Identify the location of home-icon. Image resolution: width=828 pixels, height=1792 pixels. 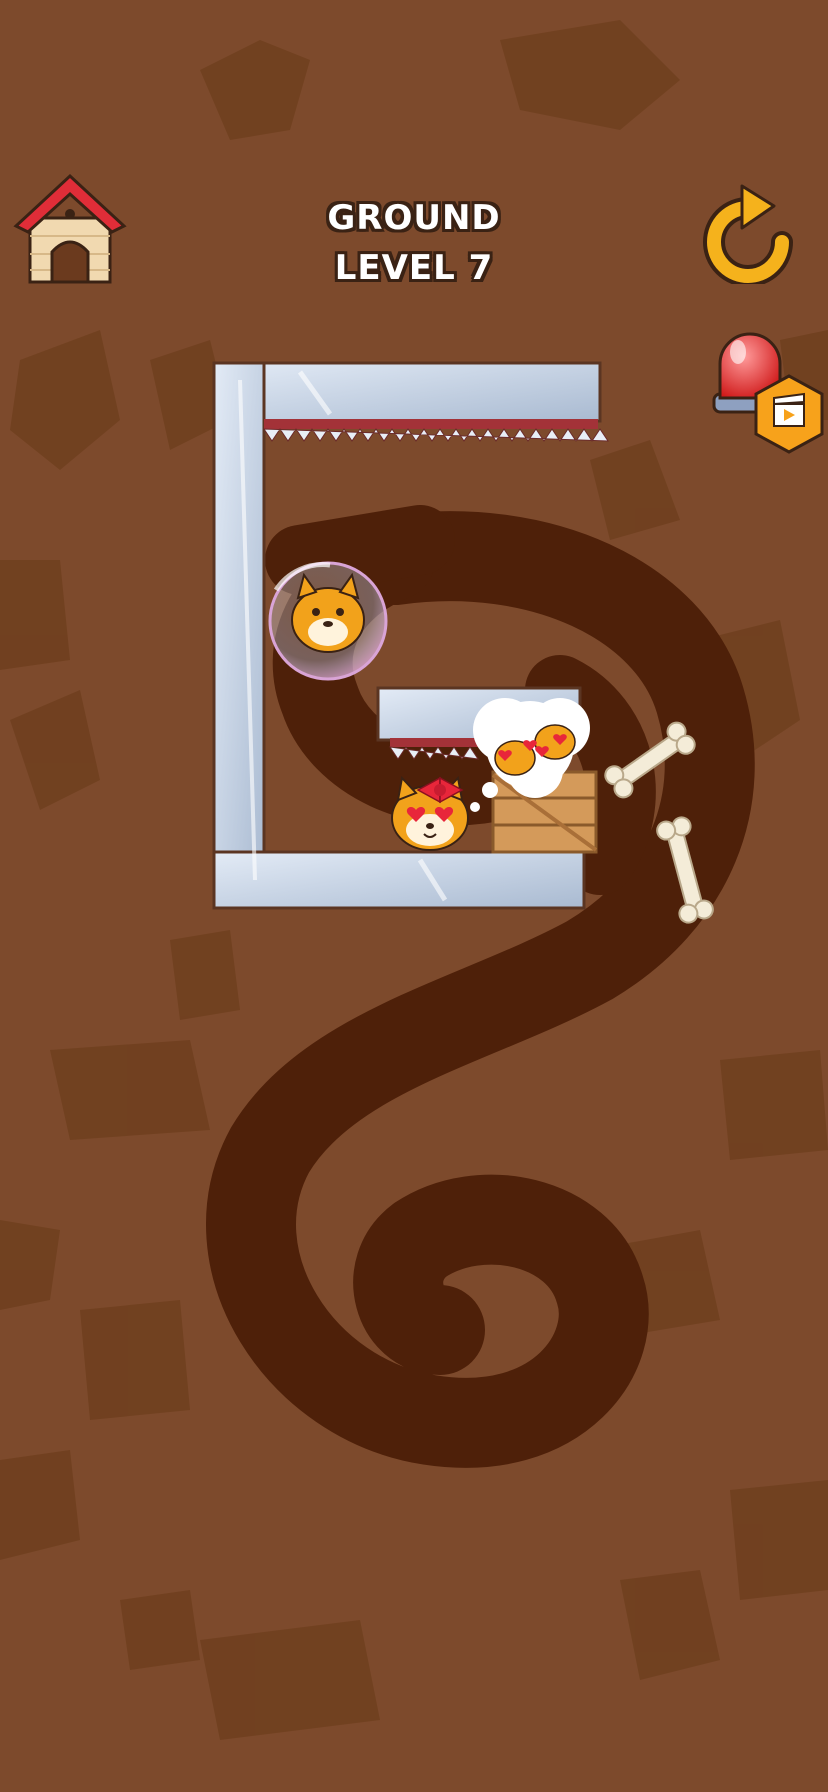
(70, 228).